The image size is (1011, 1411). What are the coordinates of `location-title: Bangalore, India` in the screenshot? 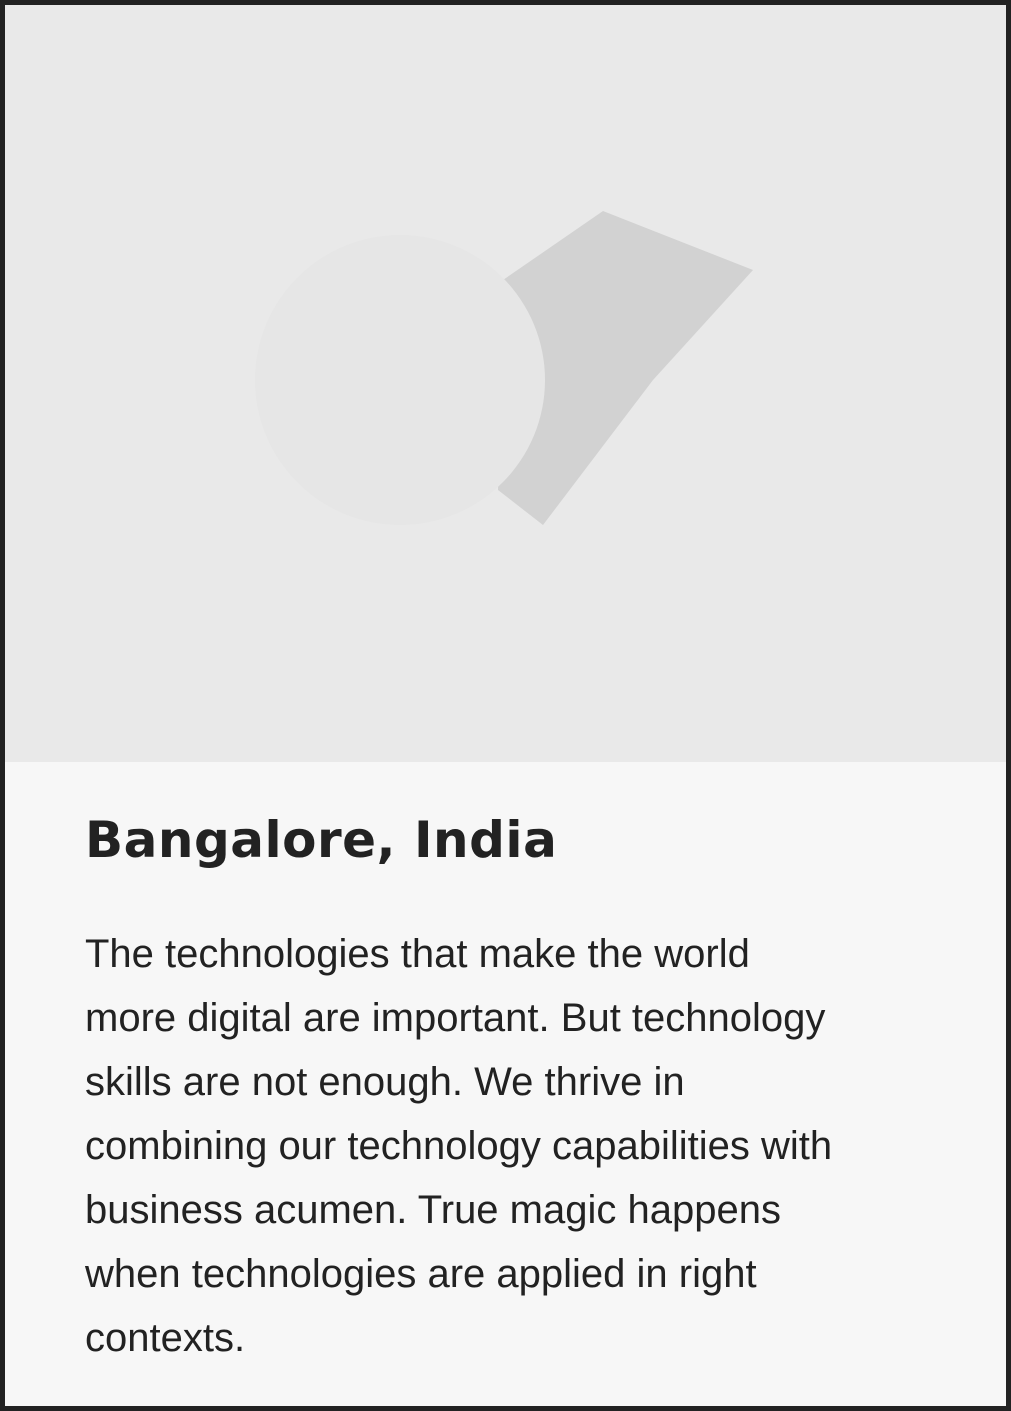 It's located at (321, 840).